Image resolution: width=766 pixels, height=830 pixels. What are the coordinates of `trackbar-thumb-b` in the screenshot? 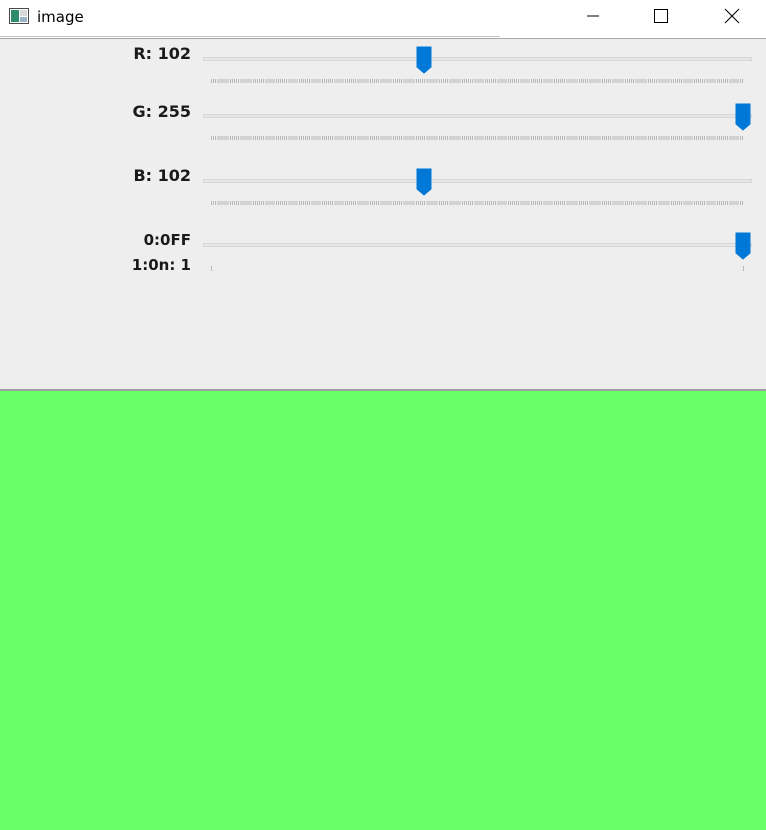 It's located at (424, 182).